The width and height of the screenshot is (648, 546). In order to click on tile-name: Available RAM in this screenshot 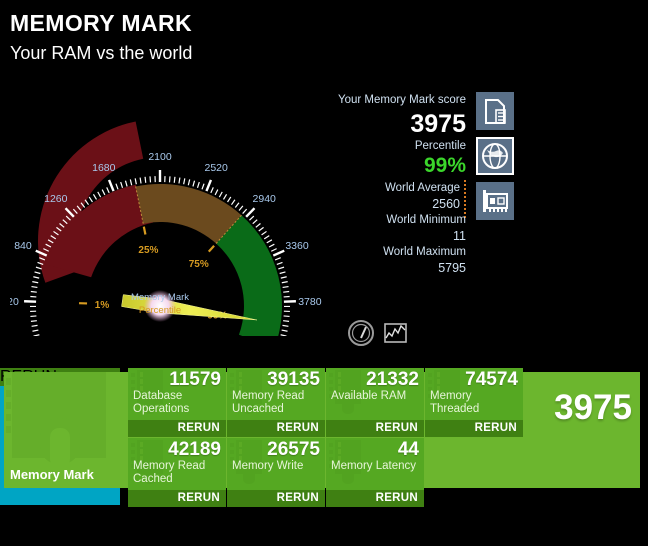, I will do `click(369, 396)`.